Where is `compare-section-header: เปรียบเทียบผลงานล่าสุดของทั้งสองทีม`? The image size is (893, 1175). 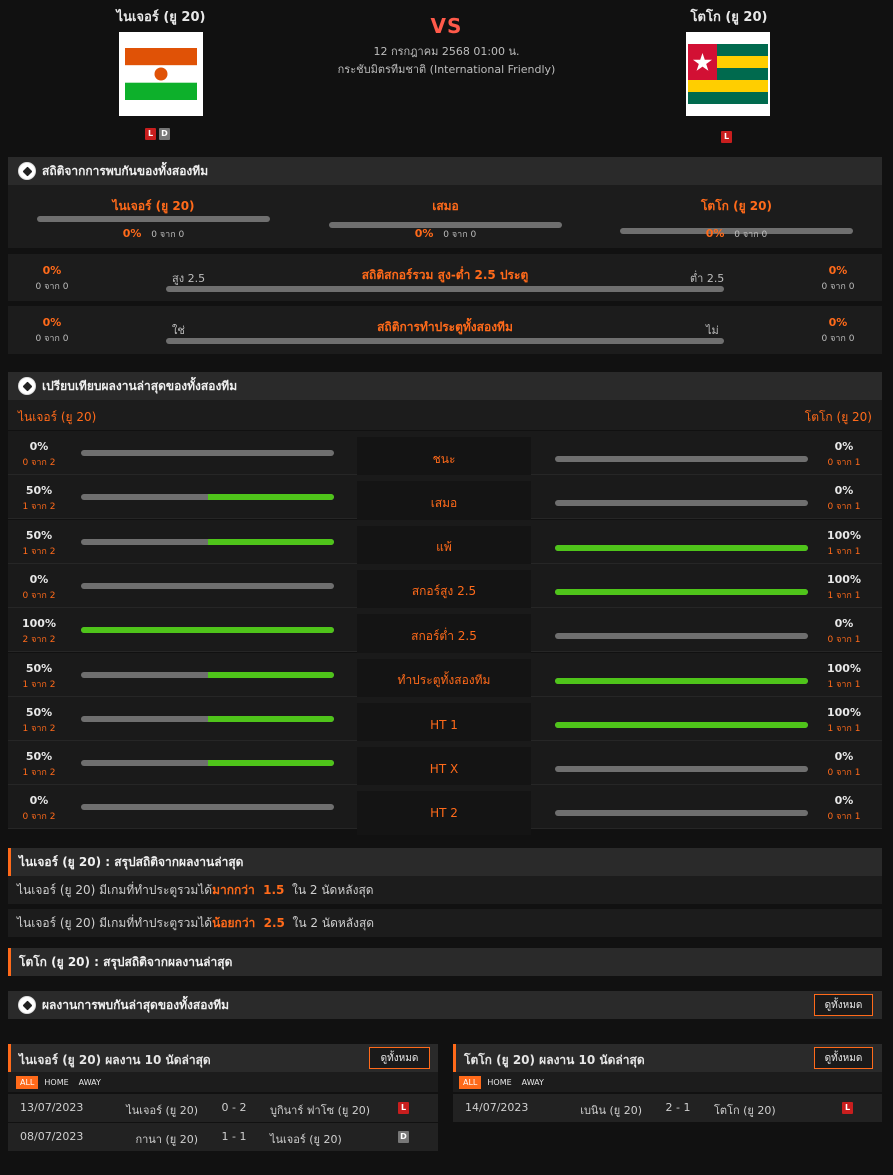 compare-section-header: เปรียบเทียบผลงานล่าสุดของทั้งสองทีม is located at coordinates (445, 386).